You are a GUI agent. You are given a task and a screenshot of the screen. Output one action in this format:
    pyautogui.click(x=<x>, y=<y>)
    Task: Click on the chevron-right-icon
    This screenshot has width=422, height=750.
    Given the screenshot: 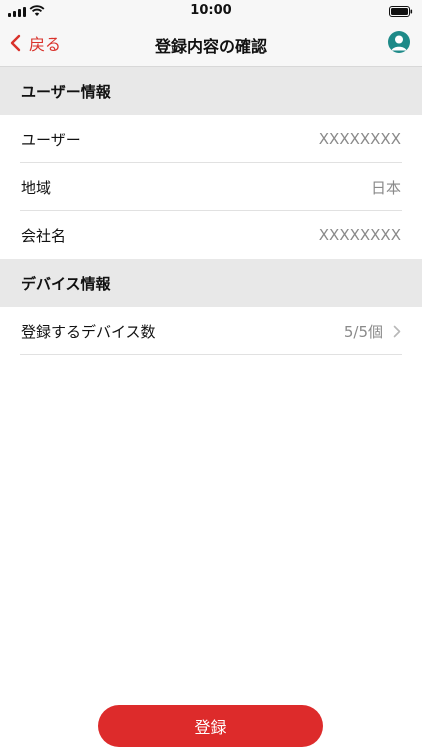 What is the action you would take?
    pyautogui.click(x=397, y=331)
    